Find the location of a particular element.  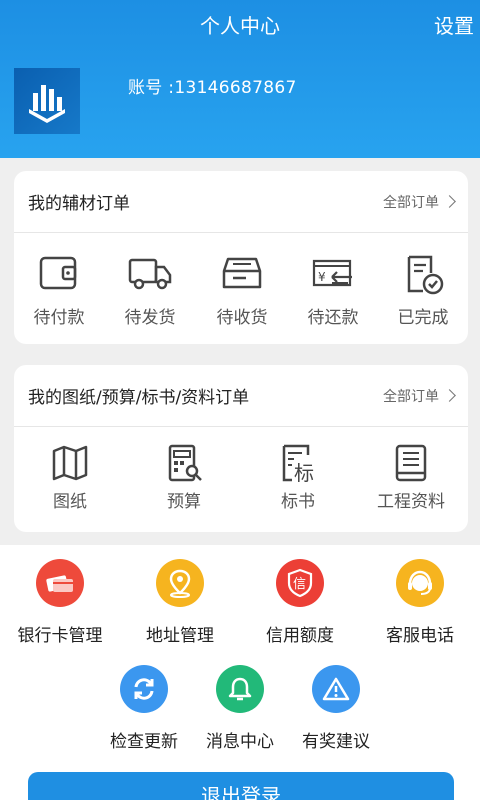

svg-text: 信 is located at coordinates (299, 584).